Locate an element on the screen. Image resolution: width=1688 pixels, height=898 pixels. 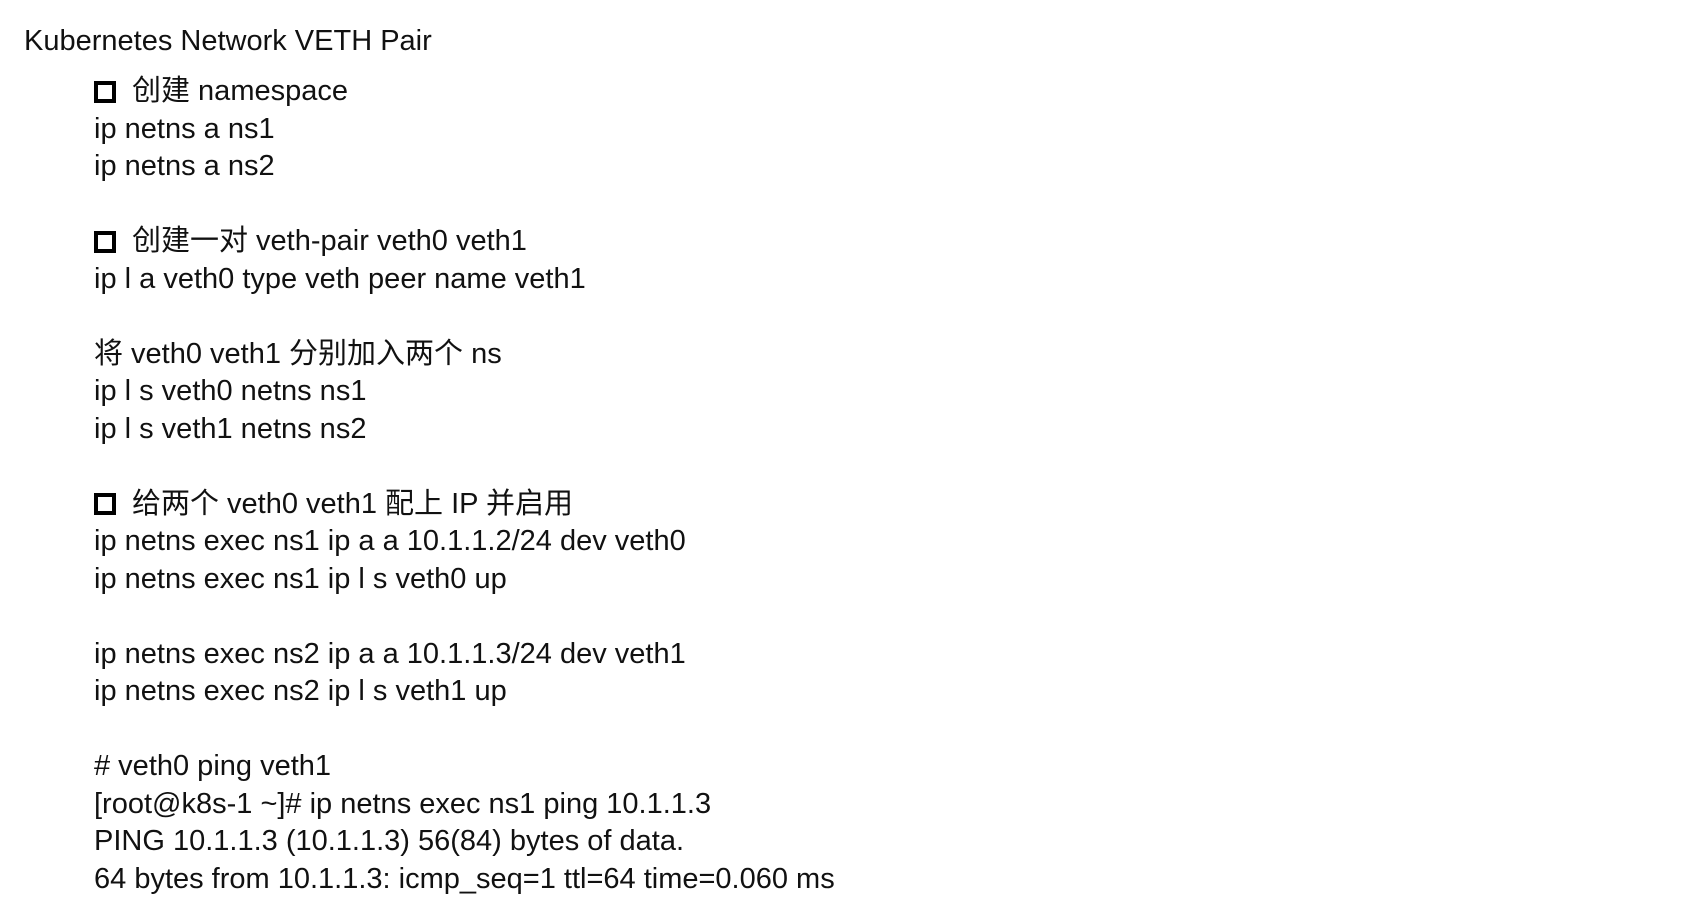
line-text: ip l a veth0 type veth peer name veth1 is located at coordinates (340, 280).